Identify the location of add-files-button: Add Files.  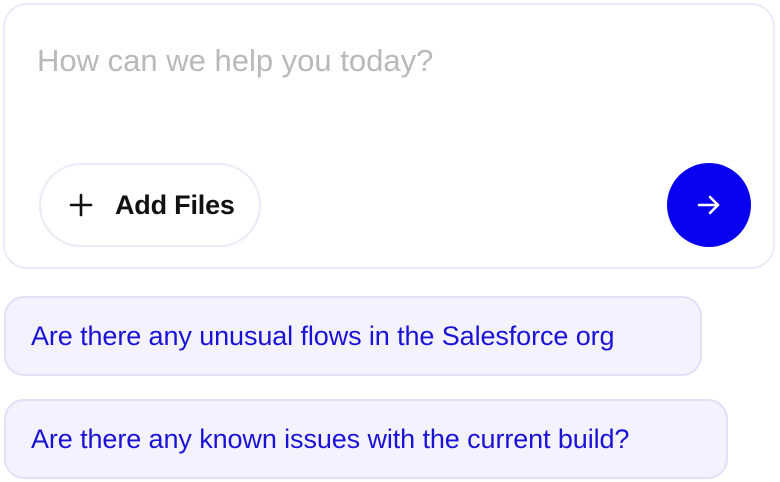
(150, 205).